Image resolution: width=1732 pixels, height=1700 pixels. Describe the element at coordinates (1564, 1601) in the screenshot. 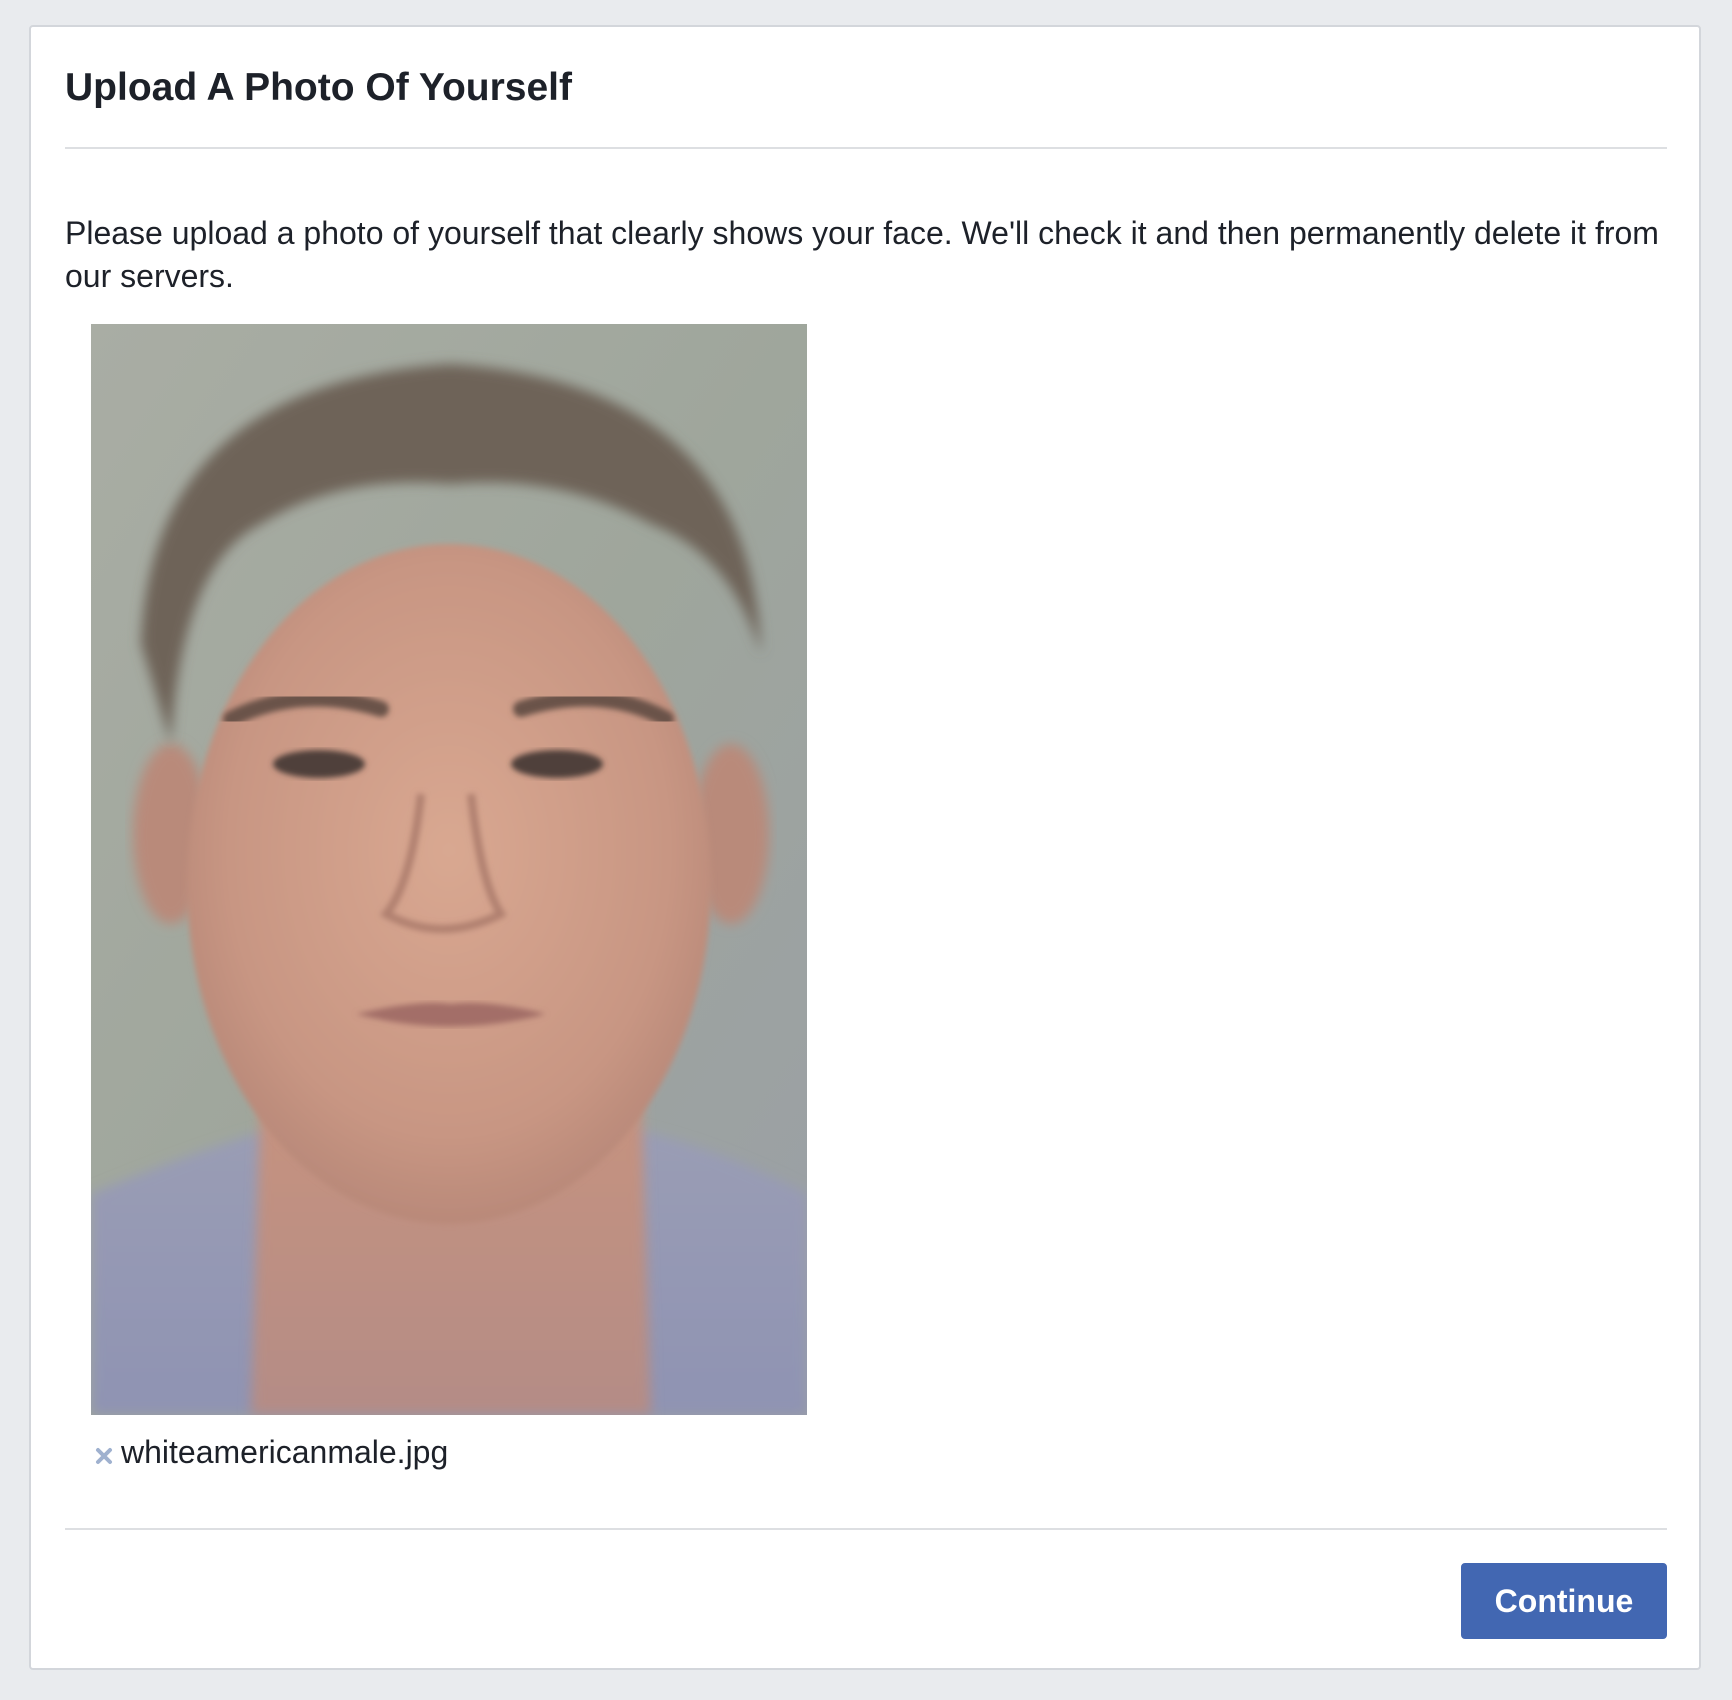

I see `continue-button: Continue` at that location.